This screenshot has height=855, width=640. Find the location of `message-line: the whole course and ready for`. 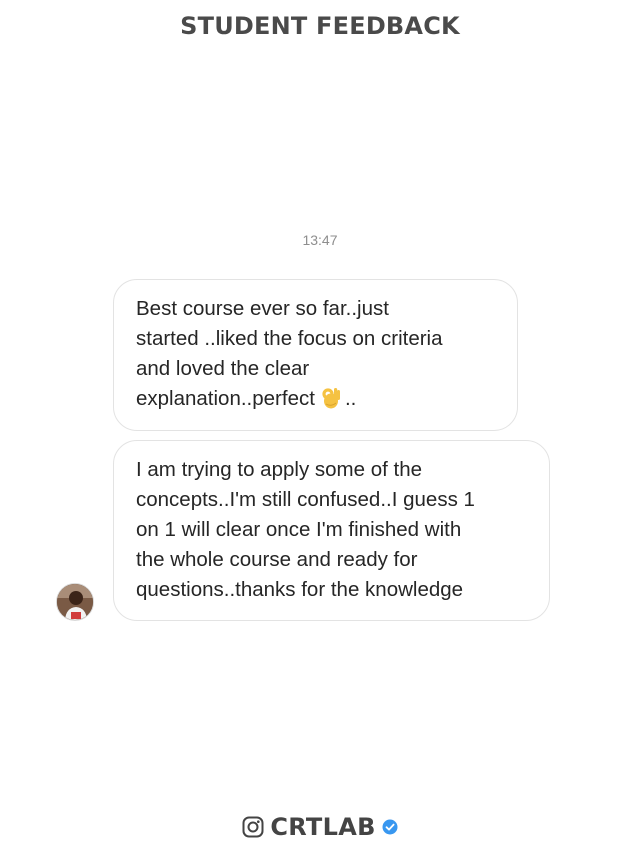

message-line: the whole course and ready for is located at coordinates (277, 559).